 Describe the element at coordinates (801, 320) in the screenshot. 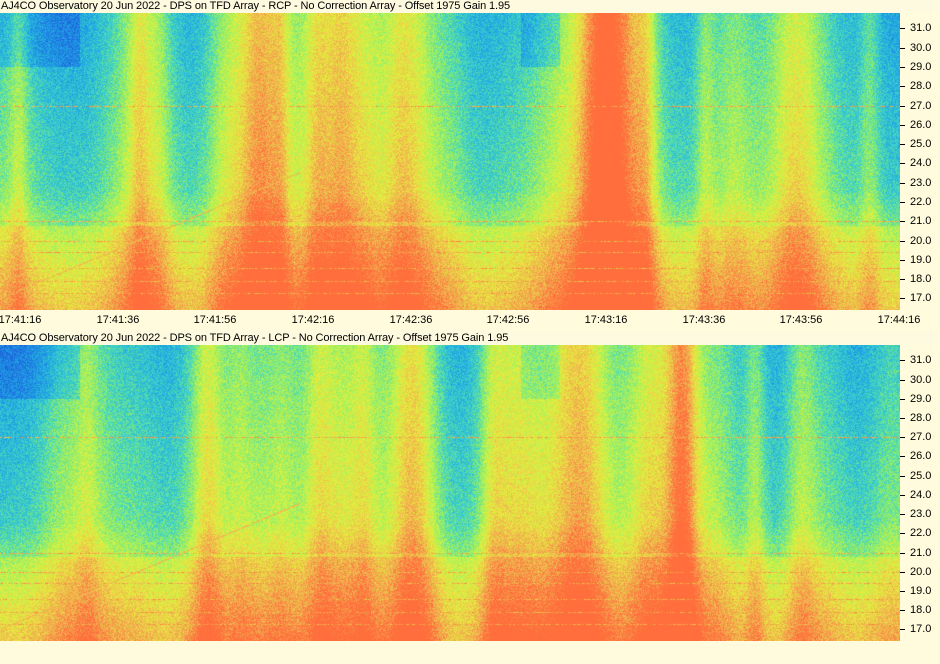

I see `time-label: 17:43:56` at that location.